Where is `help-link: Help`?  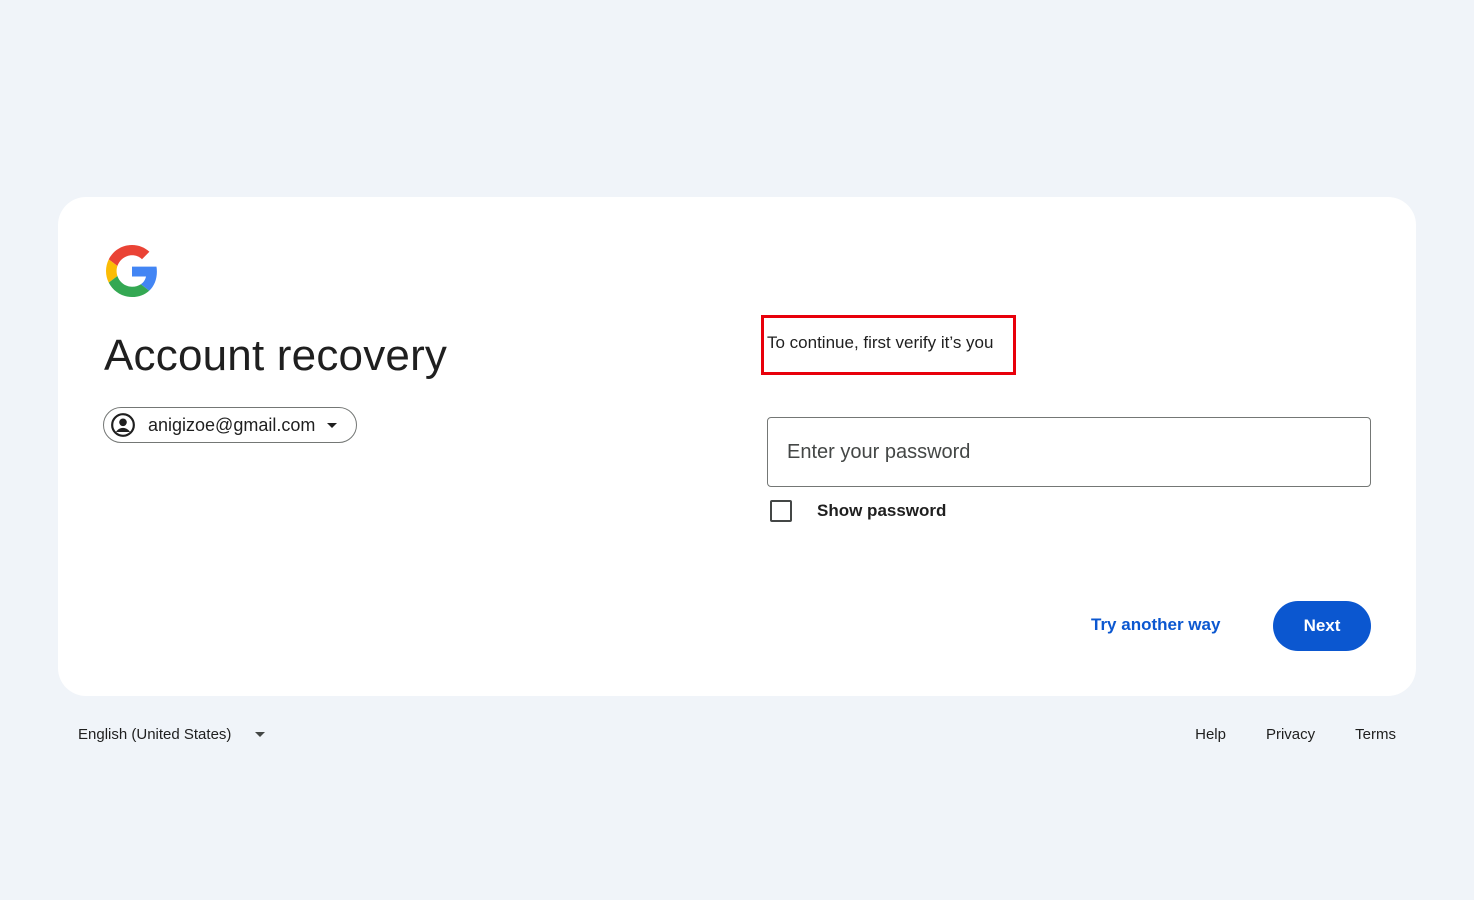
help-link: Help is located at coordinates (1210, 734).